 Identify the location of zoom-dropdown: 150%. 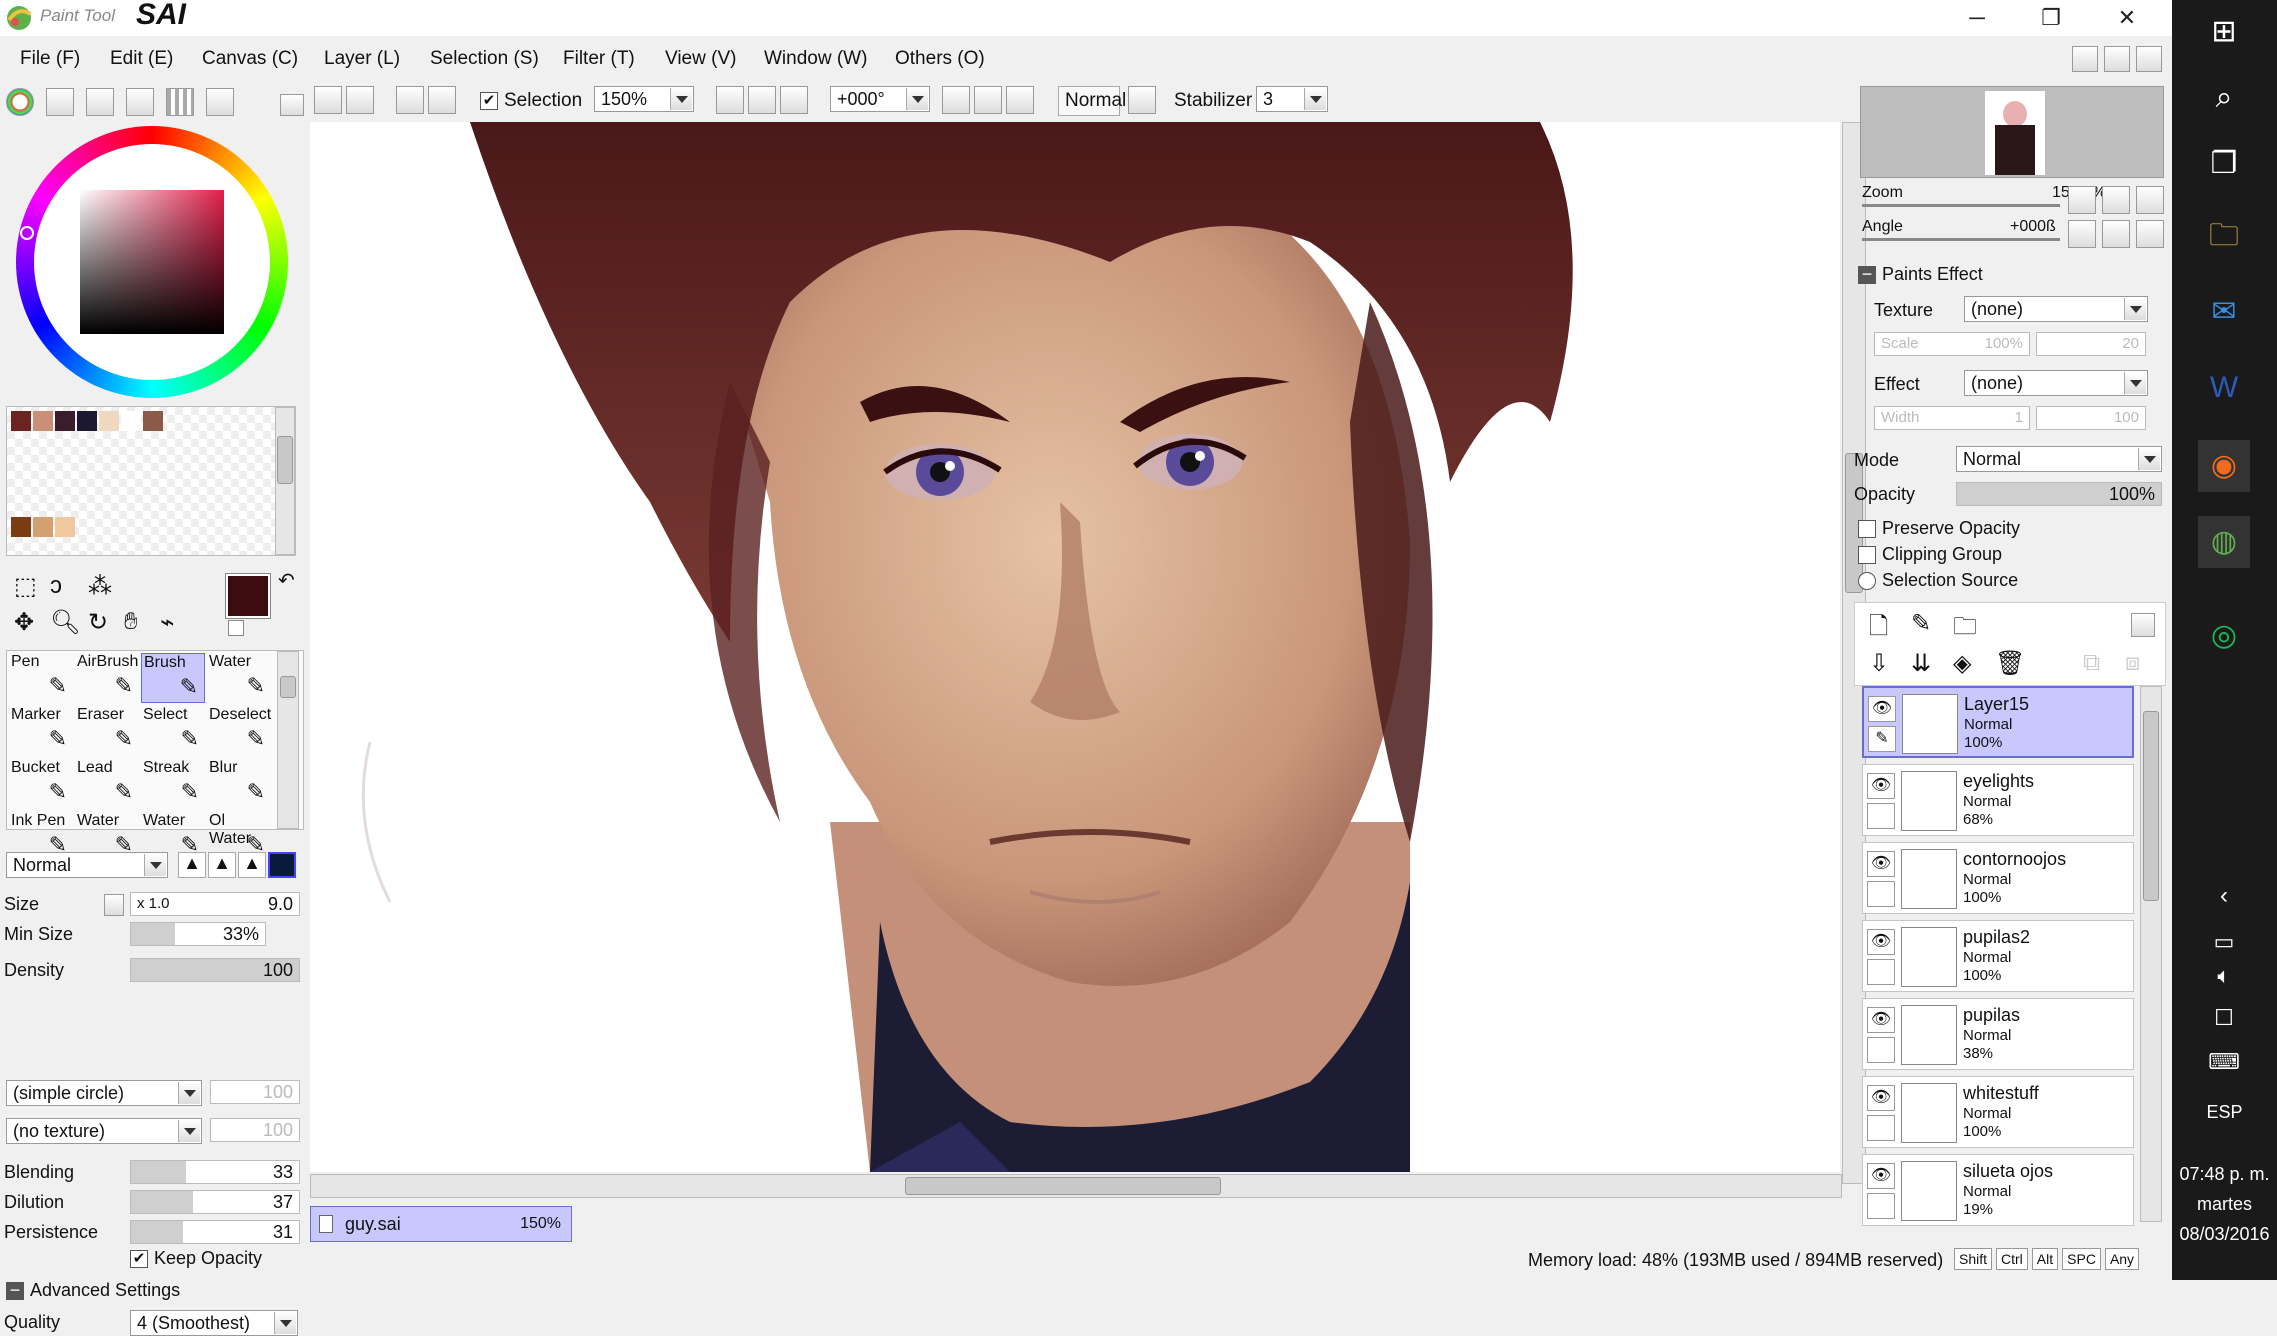
(644, 99).